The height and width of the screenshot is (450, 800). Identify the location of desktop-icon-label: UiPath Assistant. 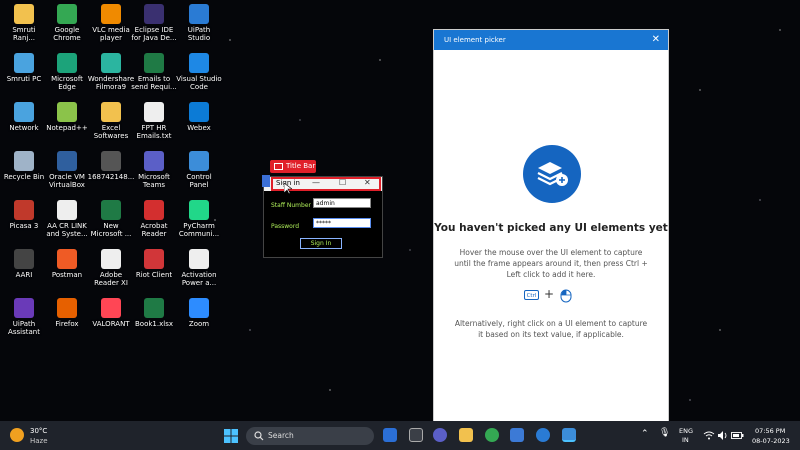
(24, 328).